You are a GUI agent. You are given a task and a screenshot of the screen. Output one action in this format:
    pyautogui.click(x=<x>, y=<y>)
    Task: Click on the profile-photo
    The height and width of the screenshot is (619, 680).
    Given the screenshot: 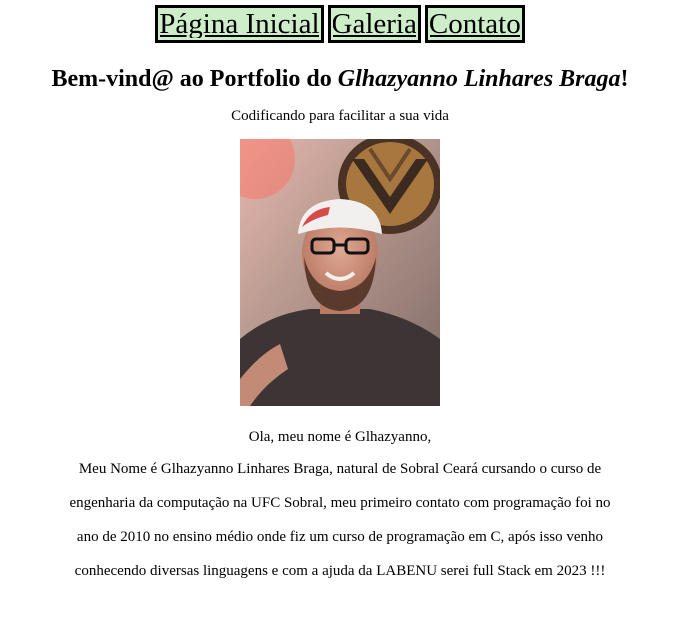 What is the action you would take?
    pyautogui.click(x=340, y=272)
    